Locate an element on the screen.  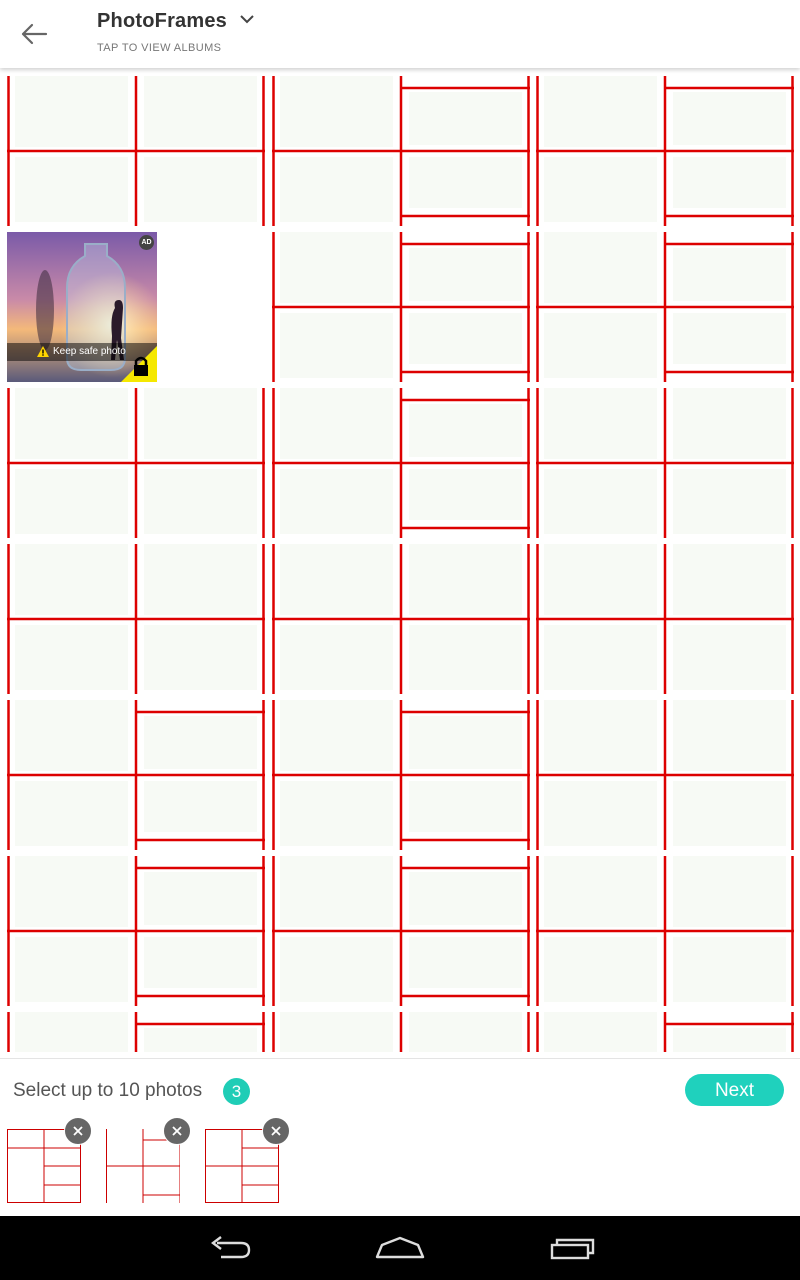
next-button: Next is located at coordinates (734, 1090).